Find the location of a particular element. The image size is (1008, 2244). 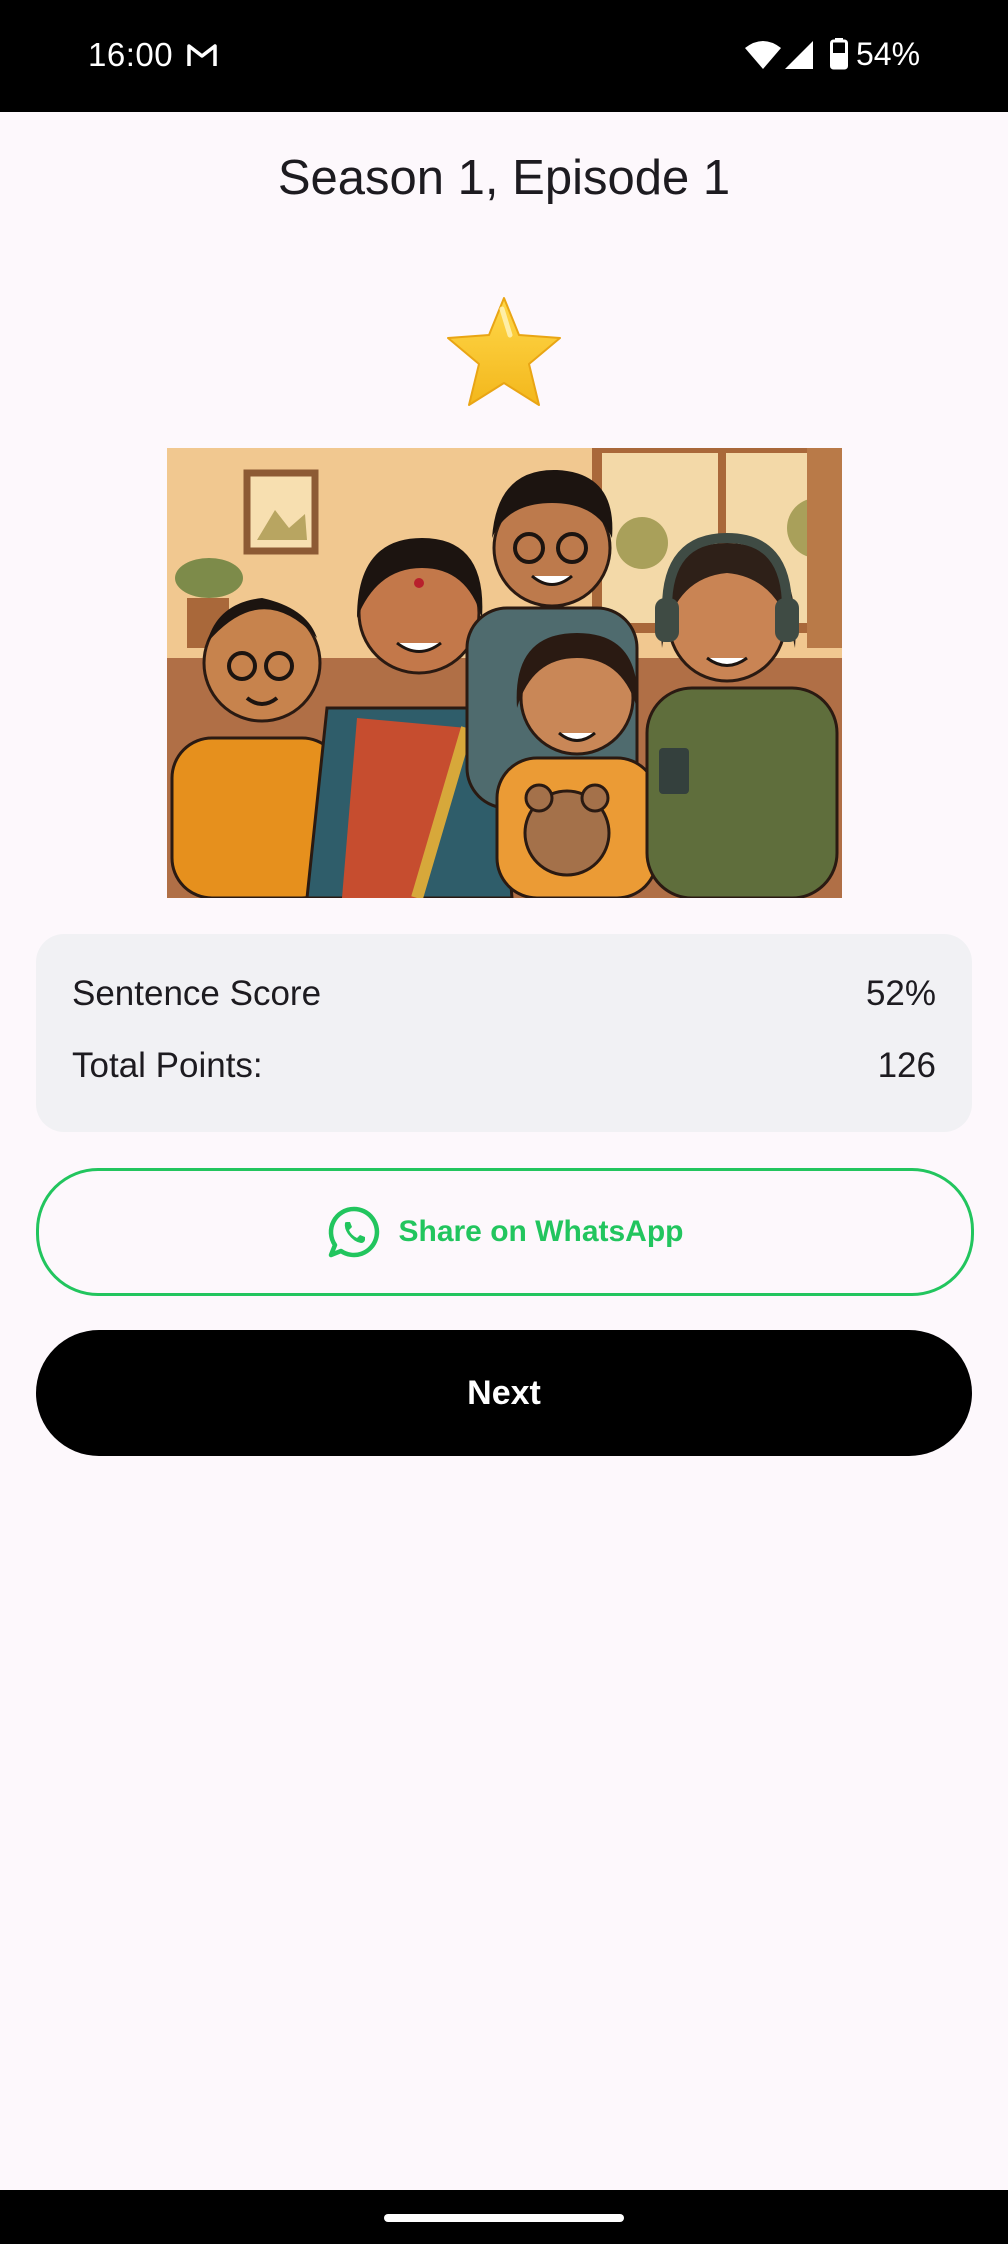

battery-percentage: 54% is located at coordinates (888, 54).